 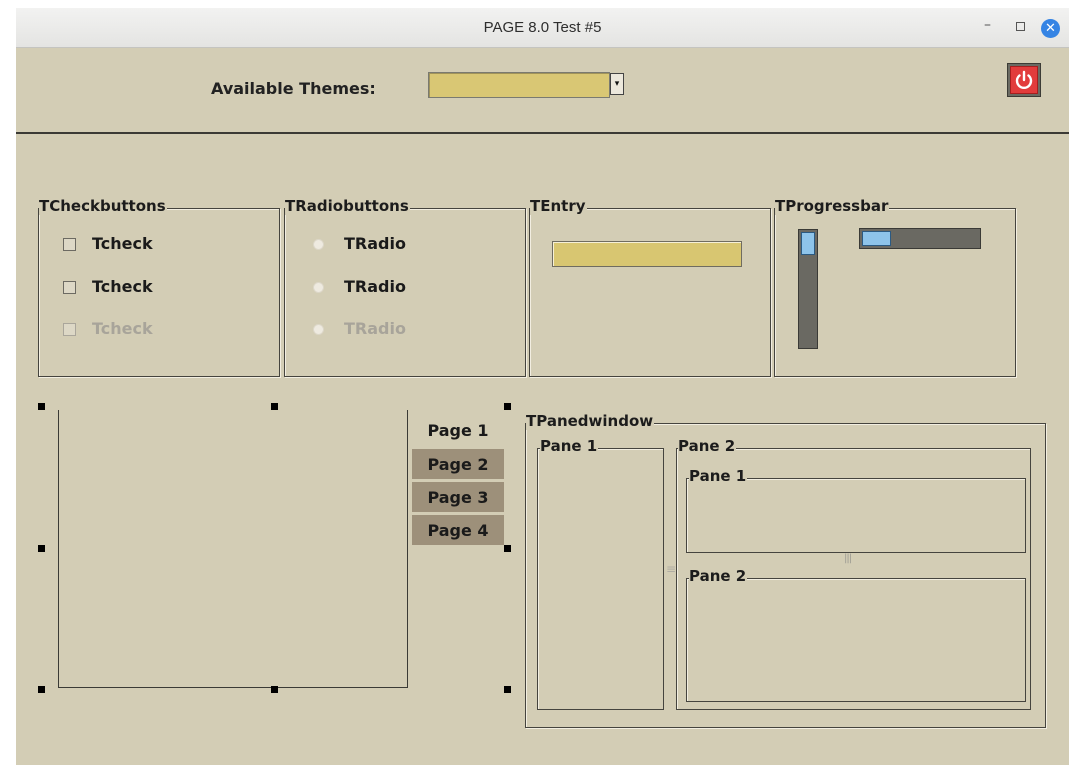 I want to click on tab-page-2: Page 2, so click(x=458, y=463).